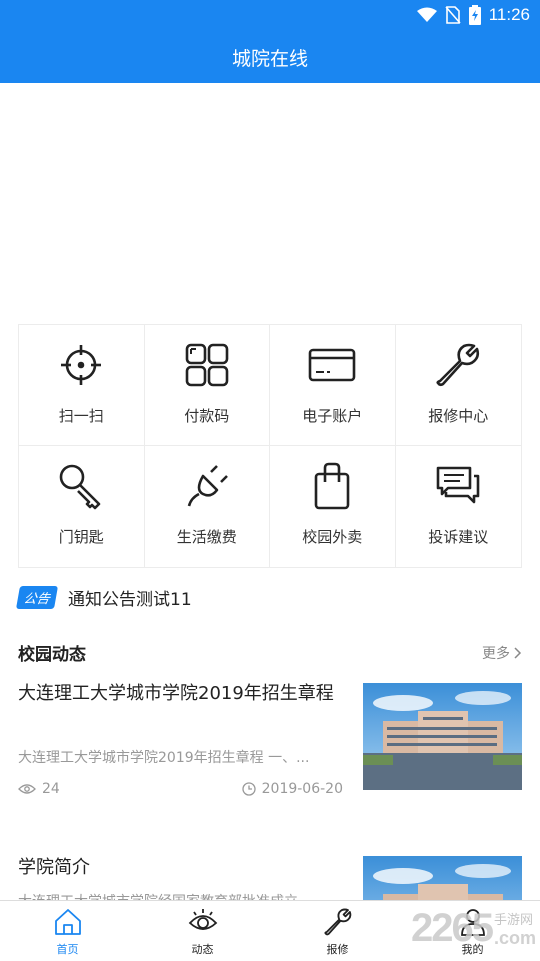  I want to click on status-time: 11:26, so click(509, 14).